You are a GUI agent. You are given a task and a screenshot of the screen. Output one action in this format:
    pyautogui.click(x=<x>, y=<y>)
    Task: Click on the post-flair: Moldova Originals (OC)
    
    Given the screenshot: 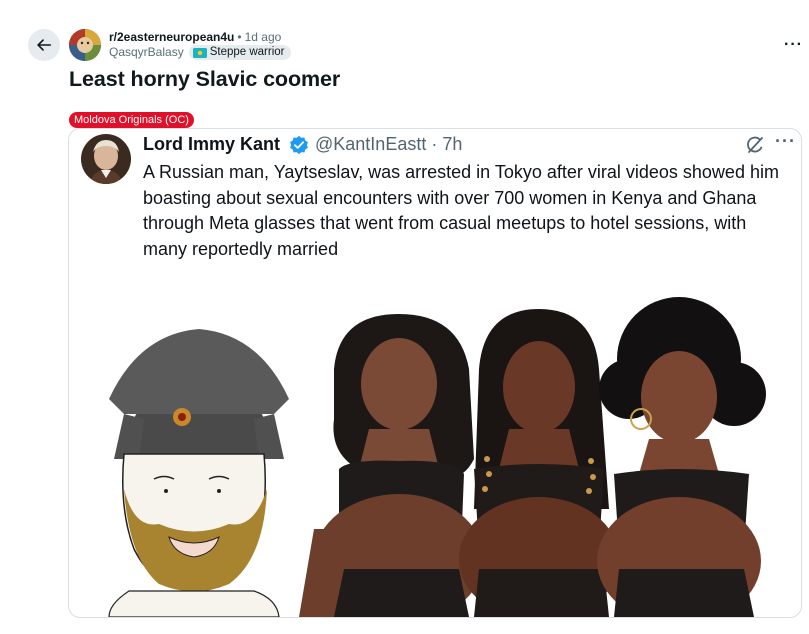 What is the action you would take?
    pyautogui.click(x=131, y=120)
    